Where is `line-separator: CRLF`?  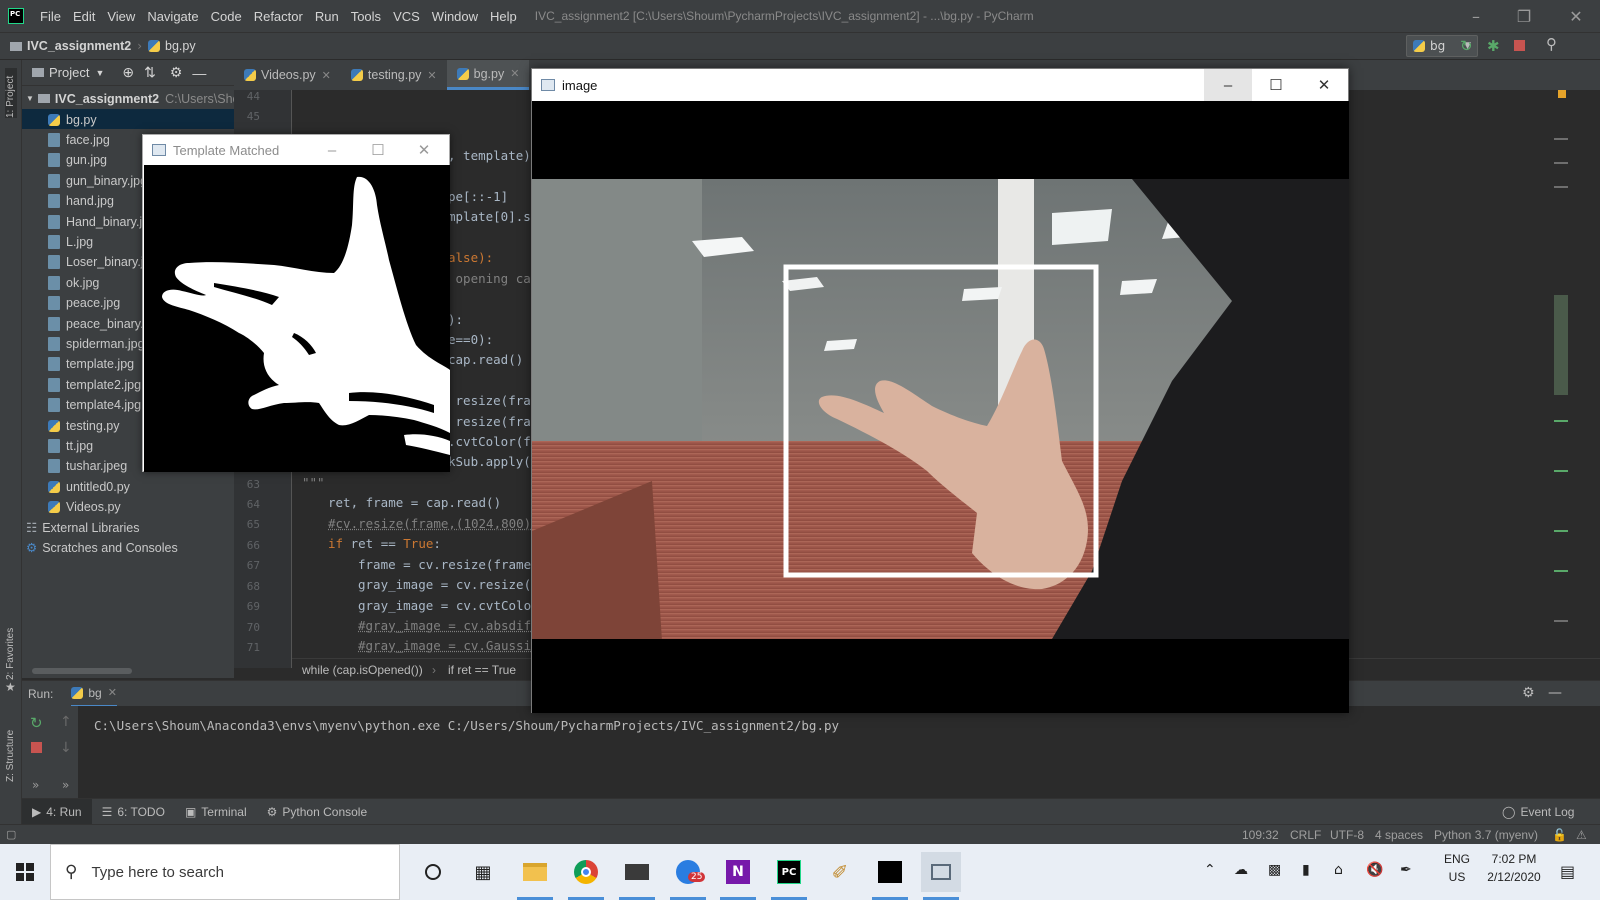
line-separator: CRLF is located at coordinates (1305, 835).